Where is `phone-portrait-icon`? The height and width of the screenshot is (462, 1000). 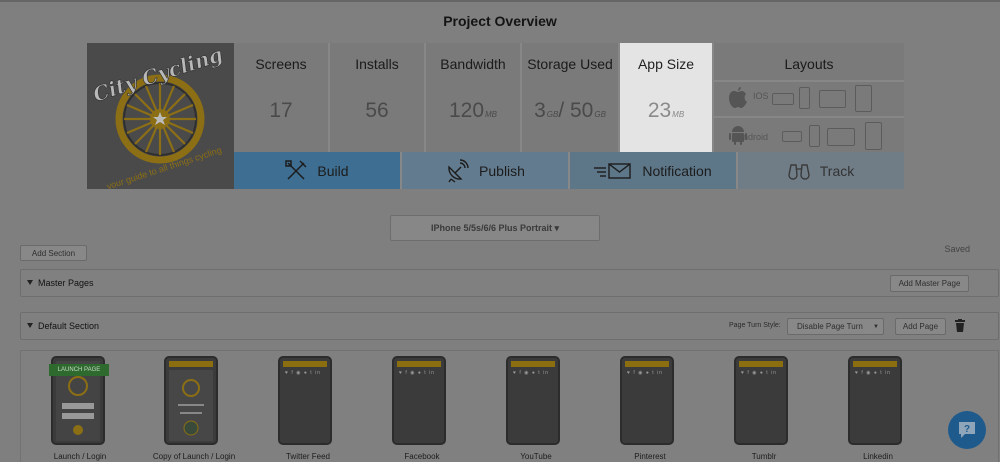 phone-portrait-icon is located at coordinates (814, 136).